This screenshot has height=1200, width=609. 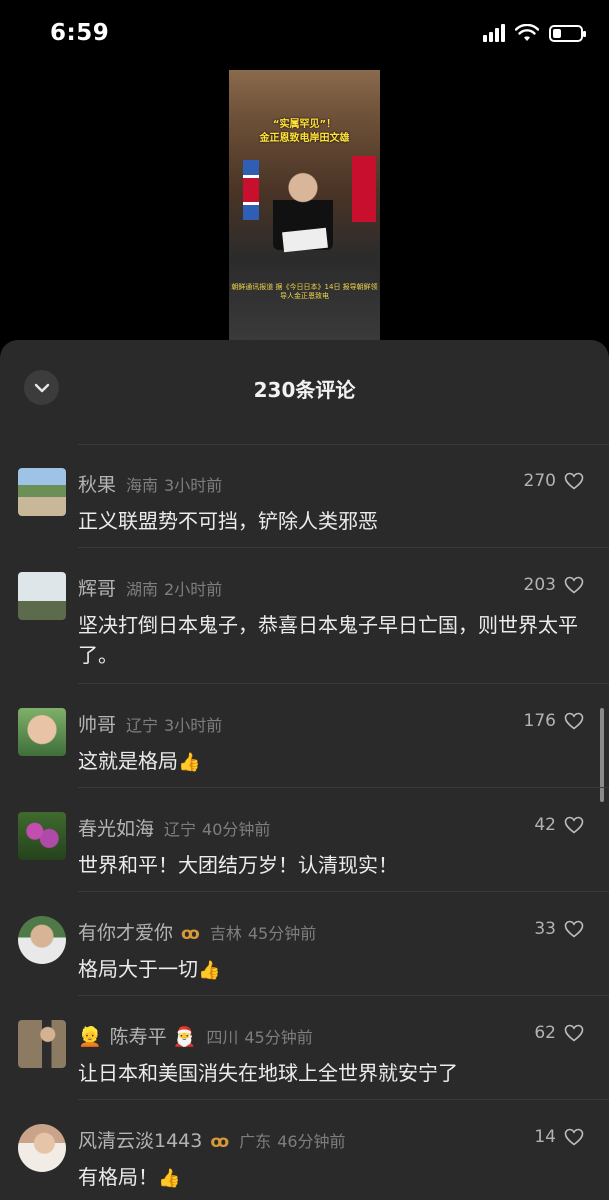 What do you see at coordinates (304, 390) in the screenshot?
I see `comments-count-title: 230条评论` at bounding box center [304, 390].